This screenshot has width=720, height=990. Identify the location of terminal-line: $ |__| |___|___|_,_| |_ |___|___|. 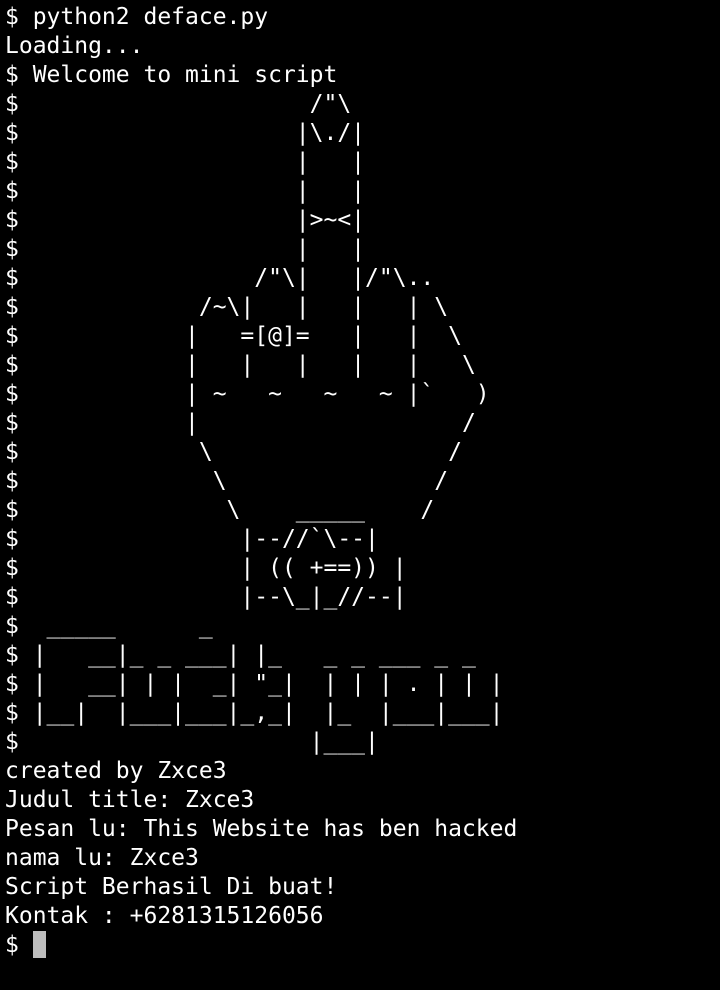
(254, 713).